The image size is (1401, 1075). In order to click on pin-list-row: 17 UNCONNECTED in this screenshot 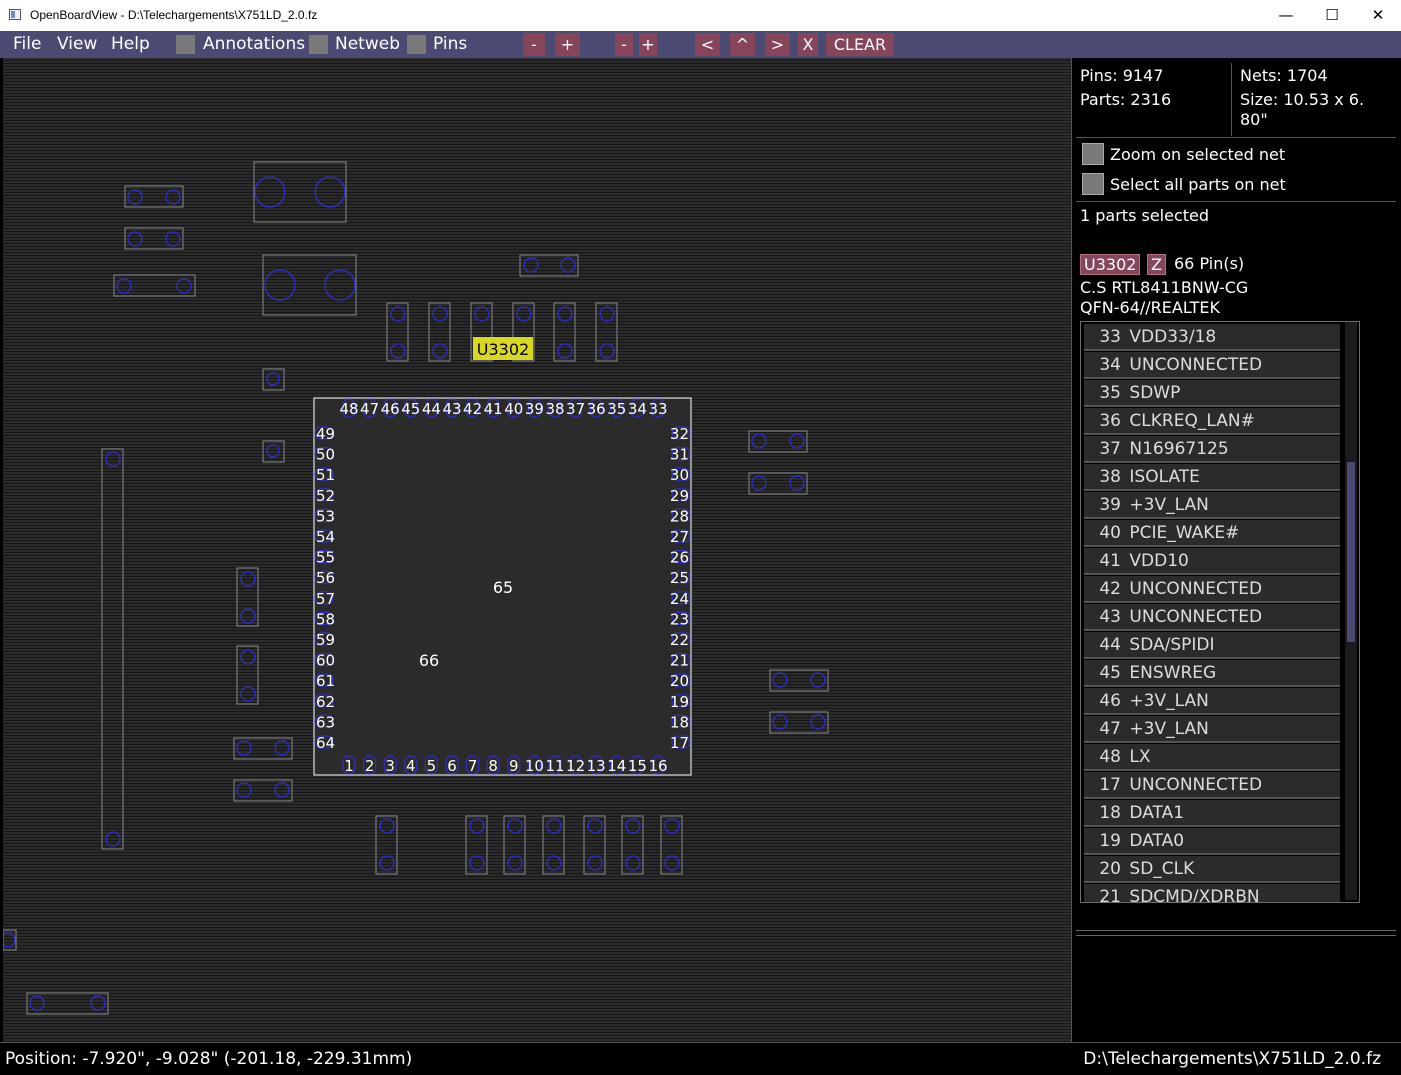, I will do `click(1212, 785)`.